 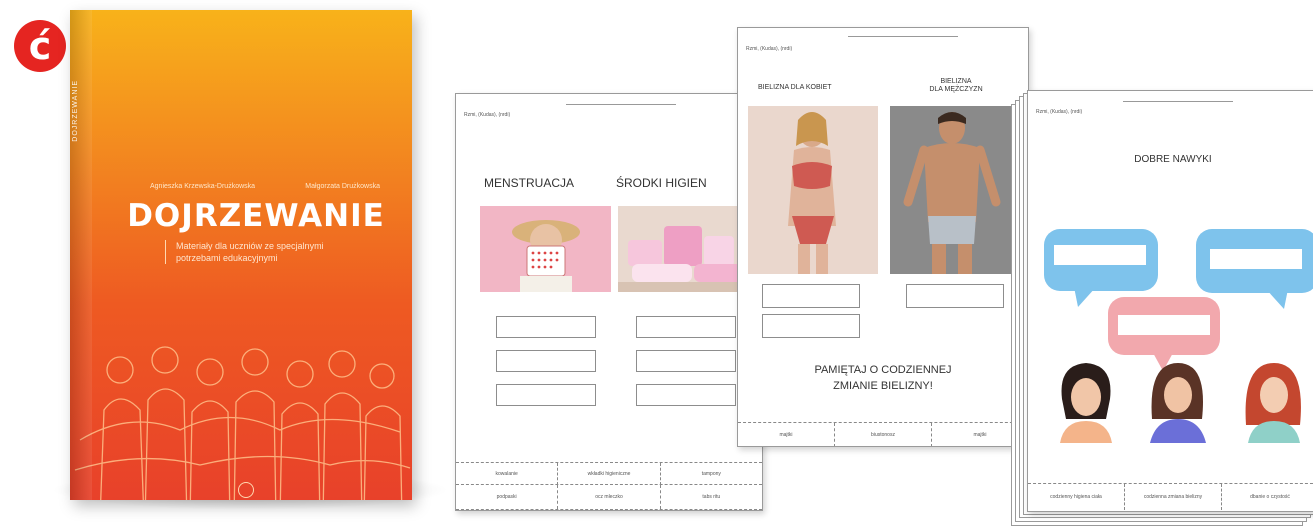 What do you see at coordinates (813, 190) in the screenshot?
I see `photo-woman-underwear` at bounding box center [813, 190].